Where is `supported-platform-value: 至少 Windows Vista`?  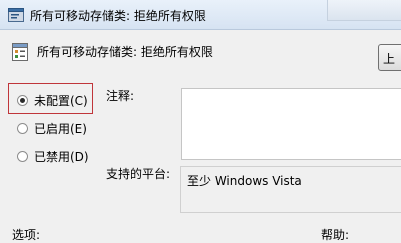 supported-platform-value: 至少 Windows Vista is located at coordinates (290, 189).